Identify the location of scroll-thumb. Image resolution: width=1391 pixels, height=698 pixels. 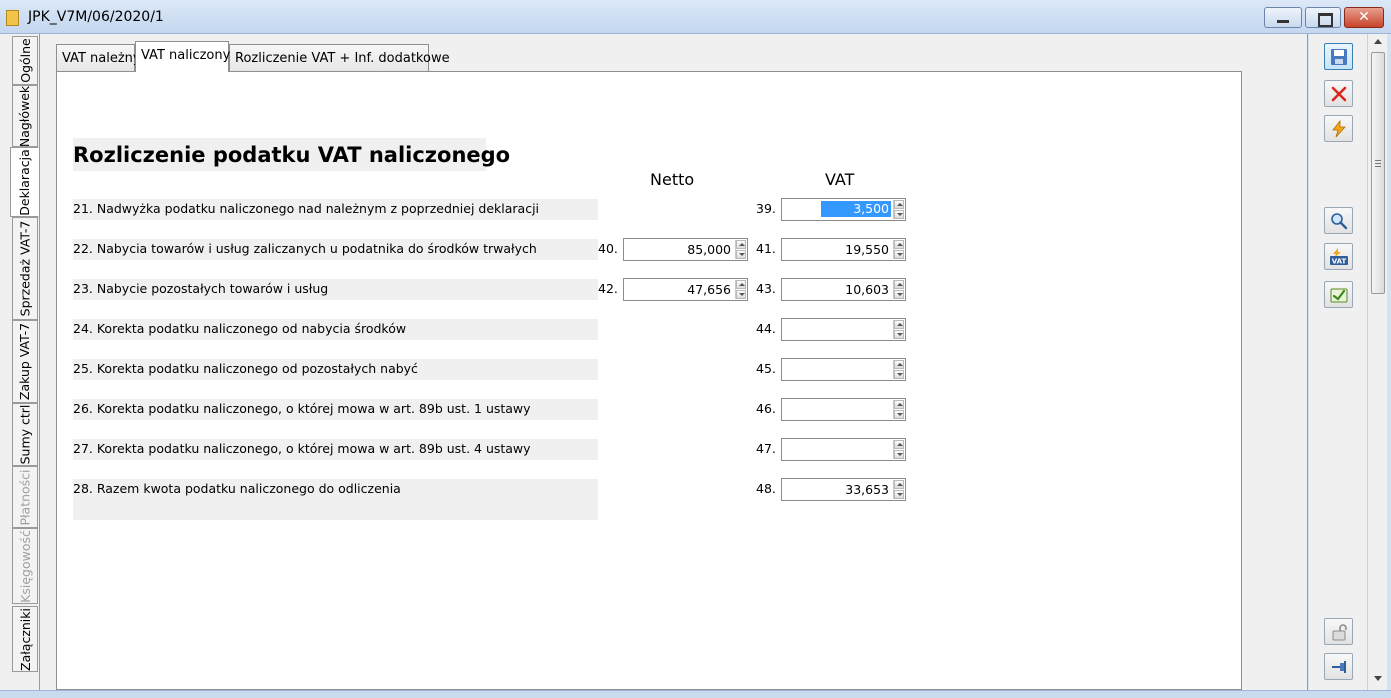
(1378, 173).